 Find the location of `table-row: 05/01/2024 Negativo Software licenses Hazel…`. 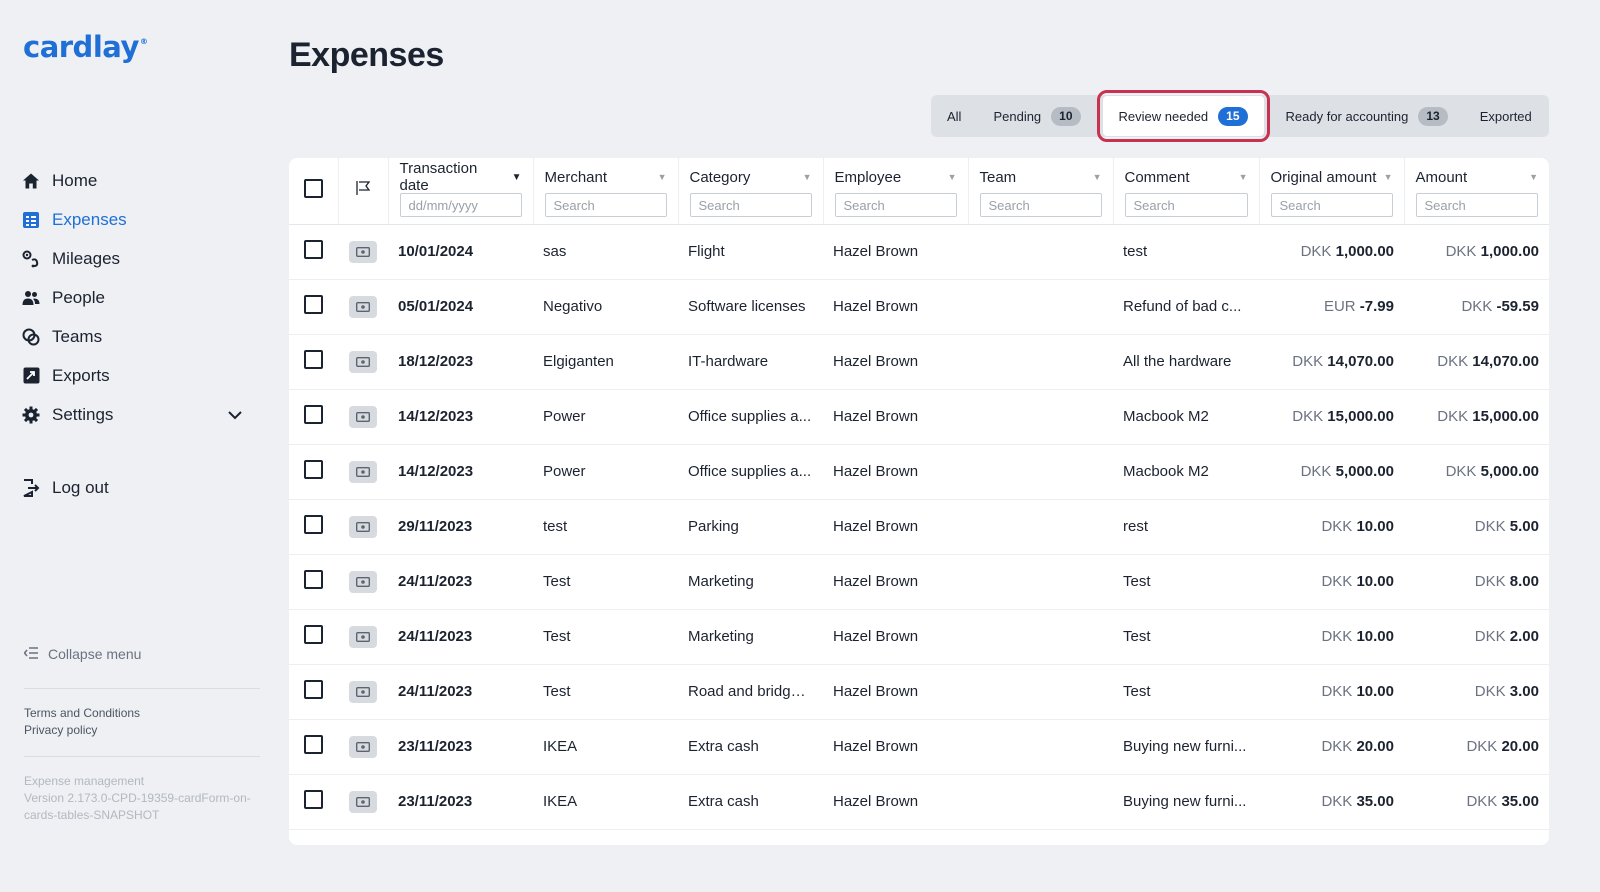

table-row: 05/01/2024 Negativo Software licenses Hazel… is located at coordinates (919, 307).